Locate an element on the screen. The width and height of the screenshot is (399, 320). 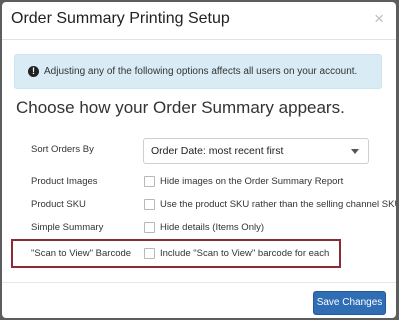
dialog-title: Order Summary Printing Setup is located at coordinates (120, 18).